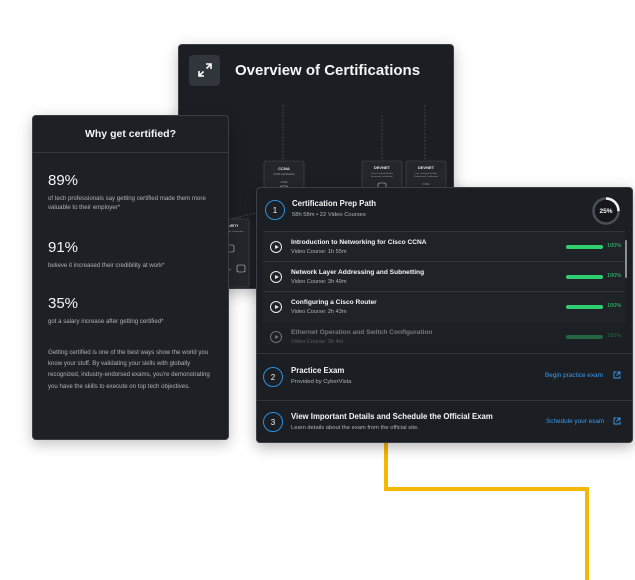 Image resolution: width=635 pixels, height=580 pixels. What do you see at coordinates (130, 134) in the screenshot?
I see `why-title: Why get certified?` at bounding box center [130, 134].